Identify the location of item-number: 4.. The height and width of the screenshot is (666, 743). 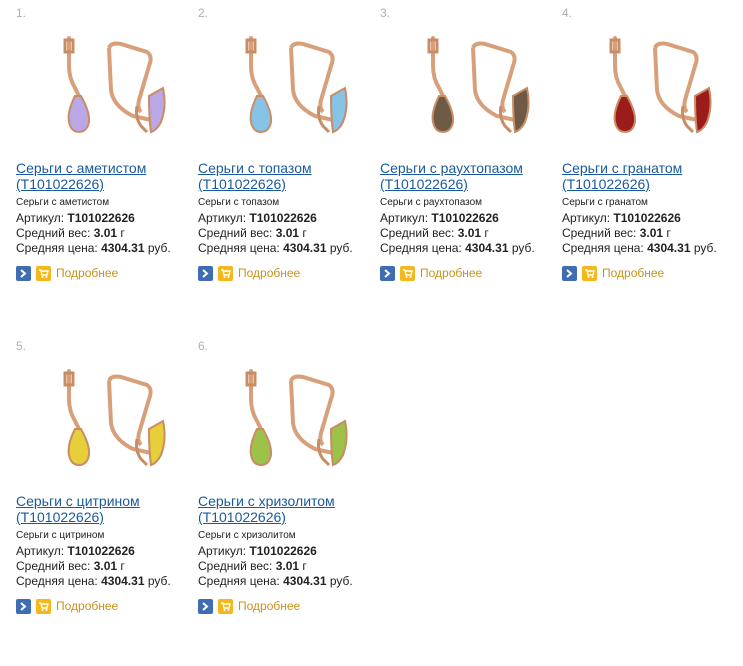
(567, 13).